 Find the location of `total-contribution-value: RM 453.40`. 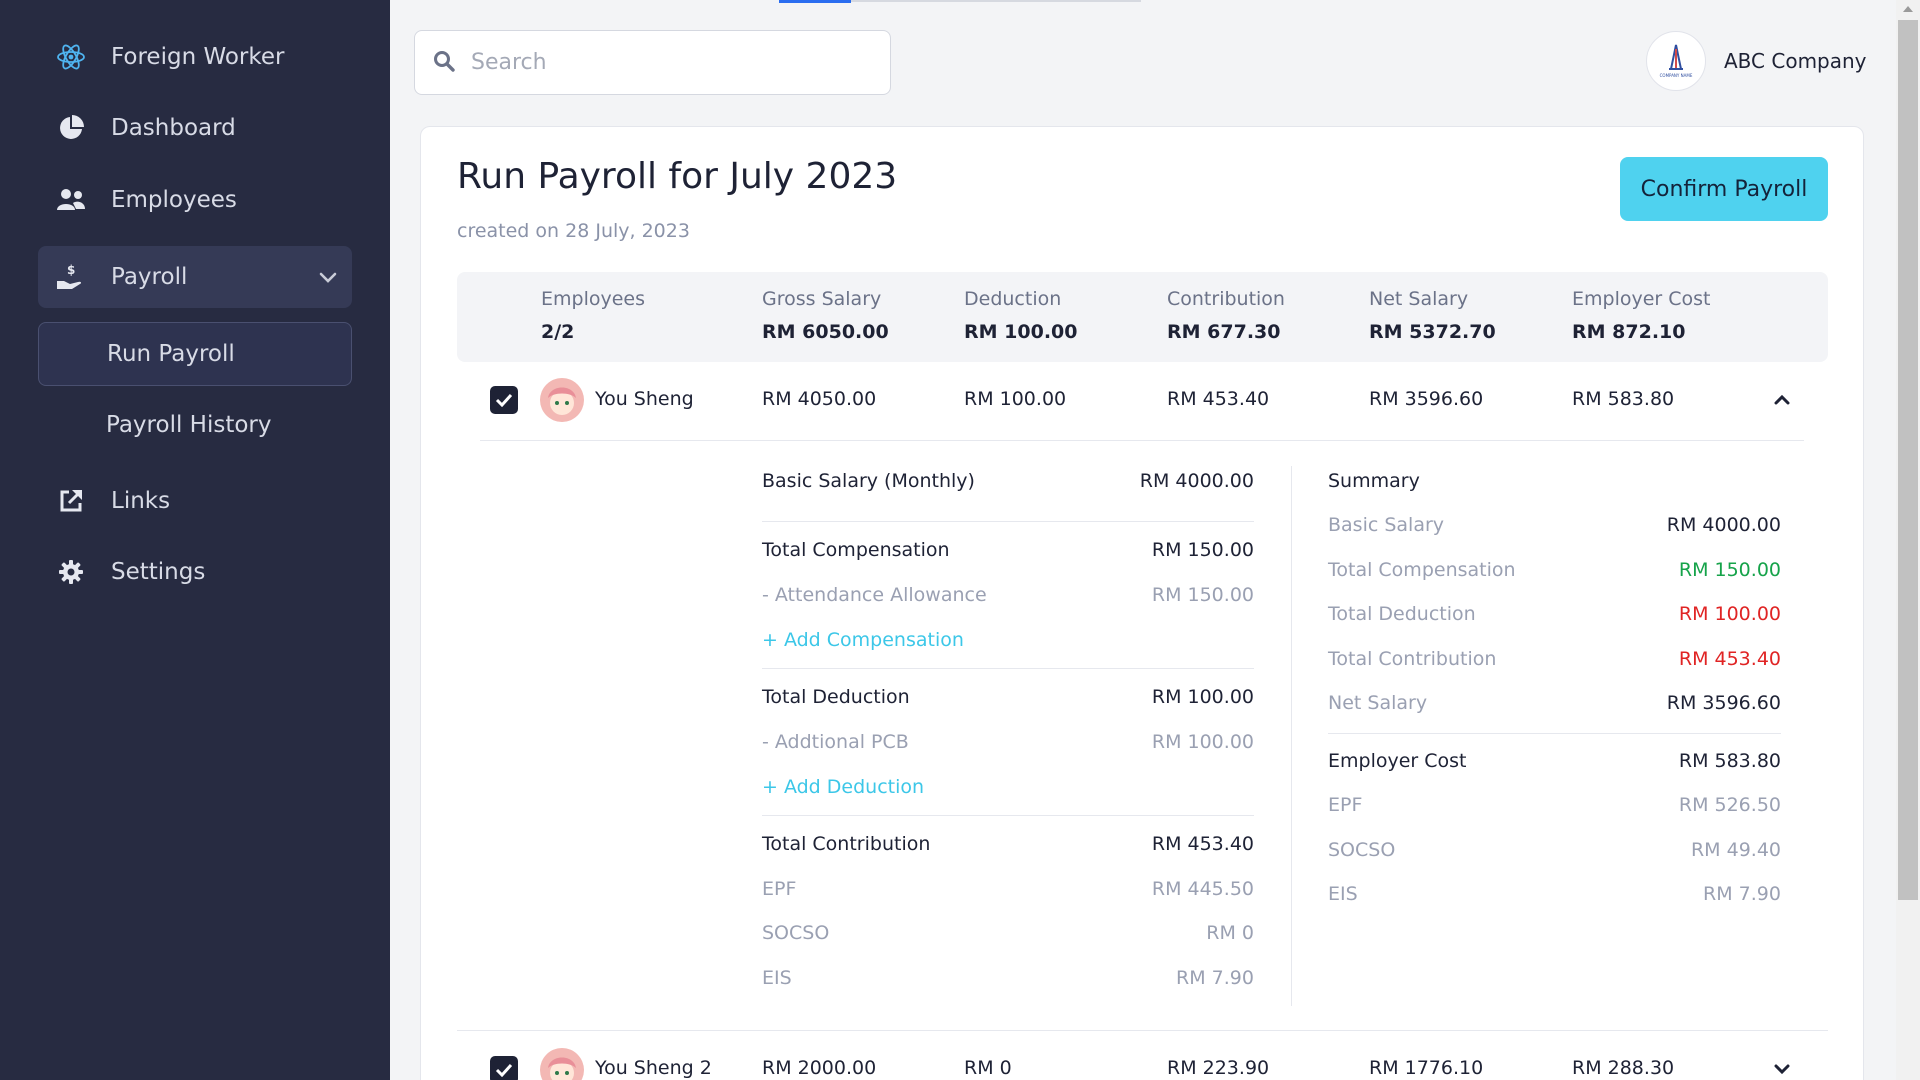

total-contribution-value: RM 453.40 is located at coordinates (1202, 844).